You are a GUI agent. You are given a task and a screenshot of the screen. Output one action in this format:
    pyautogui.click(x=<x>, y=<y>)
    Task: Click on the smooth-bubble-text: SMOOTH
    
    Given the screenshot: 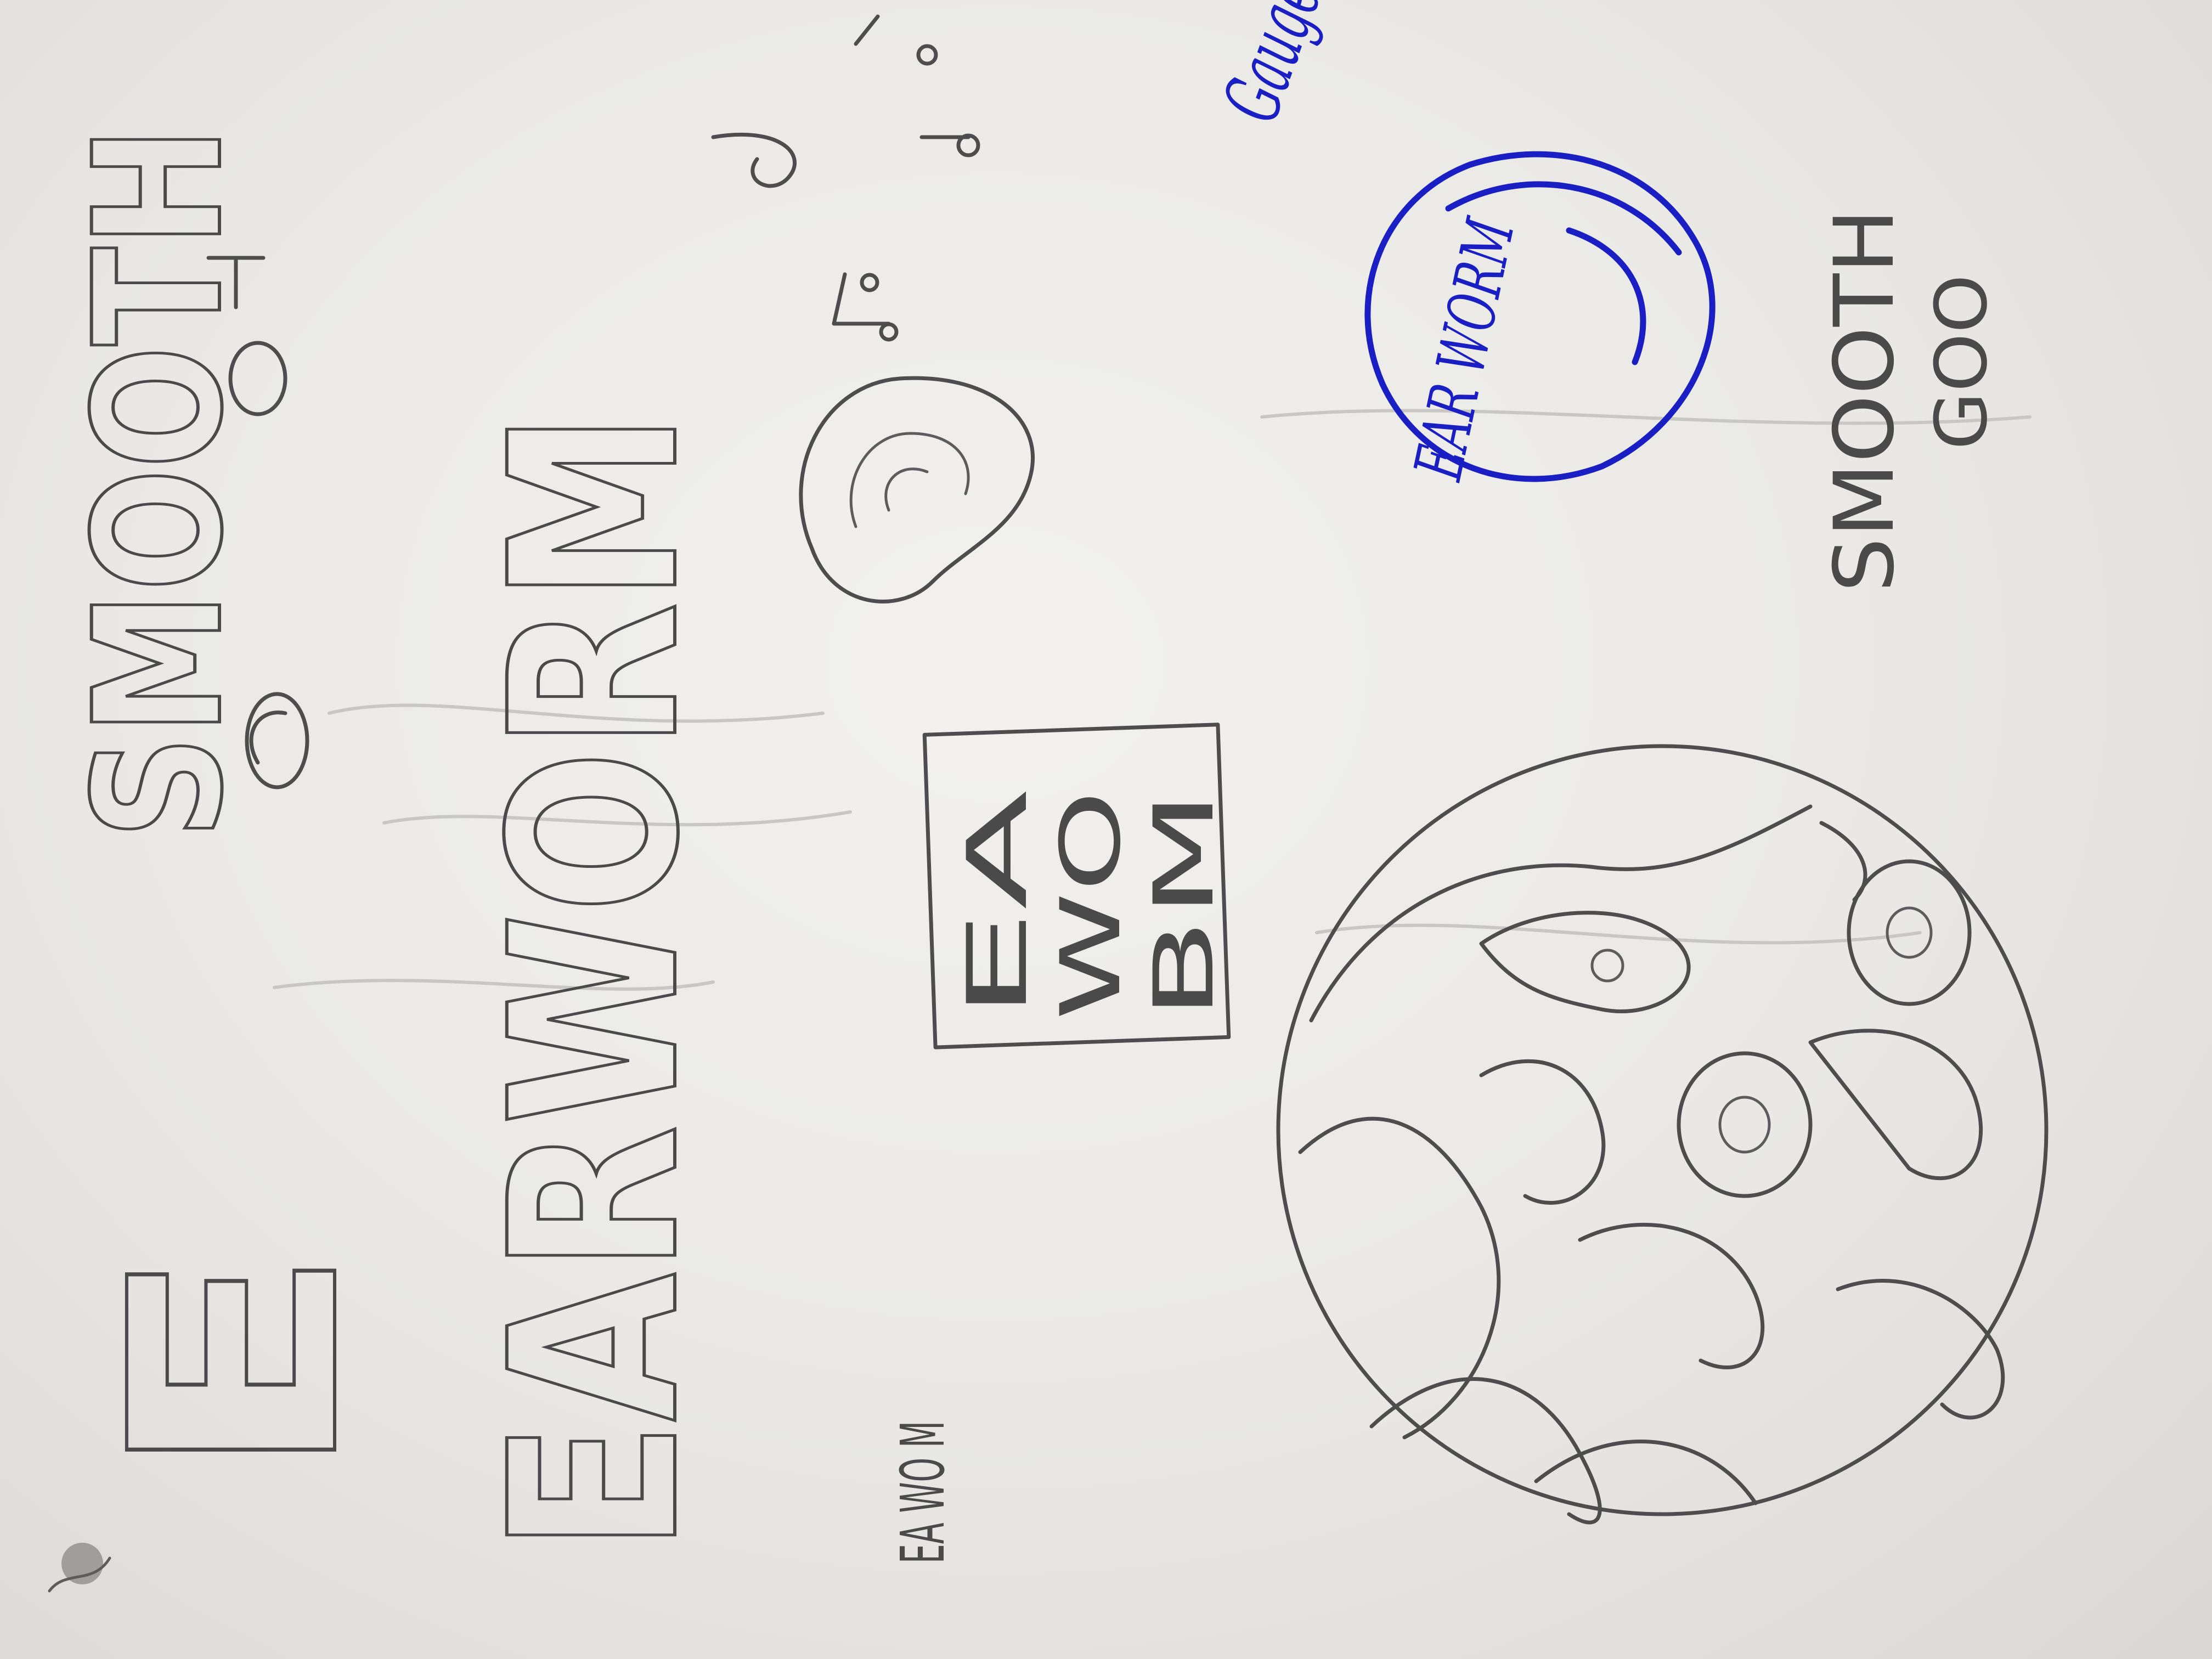 What is the action you would take?
    pyautogui.click(x=159, y=483)
    